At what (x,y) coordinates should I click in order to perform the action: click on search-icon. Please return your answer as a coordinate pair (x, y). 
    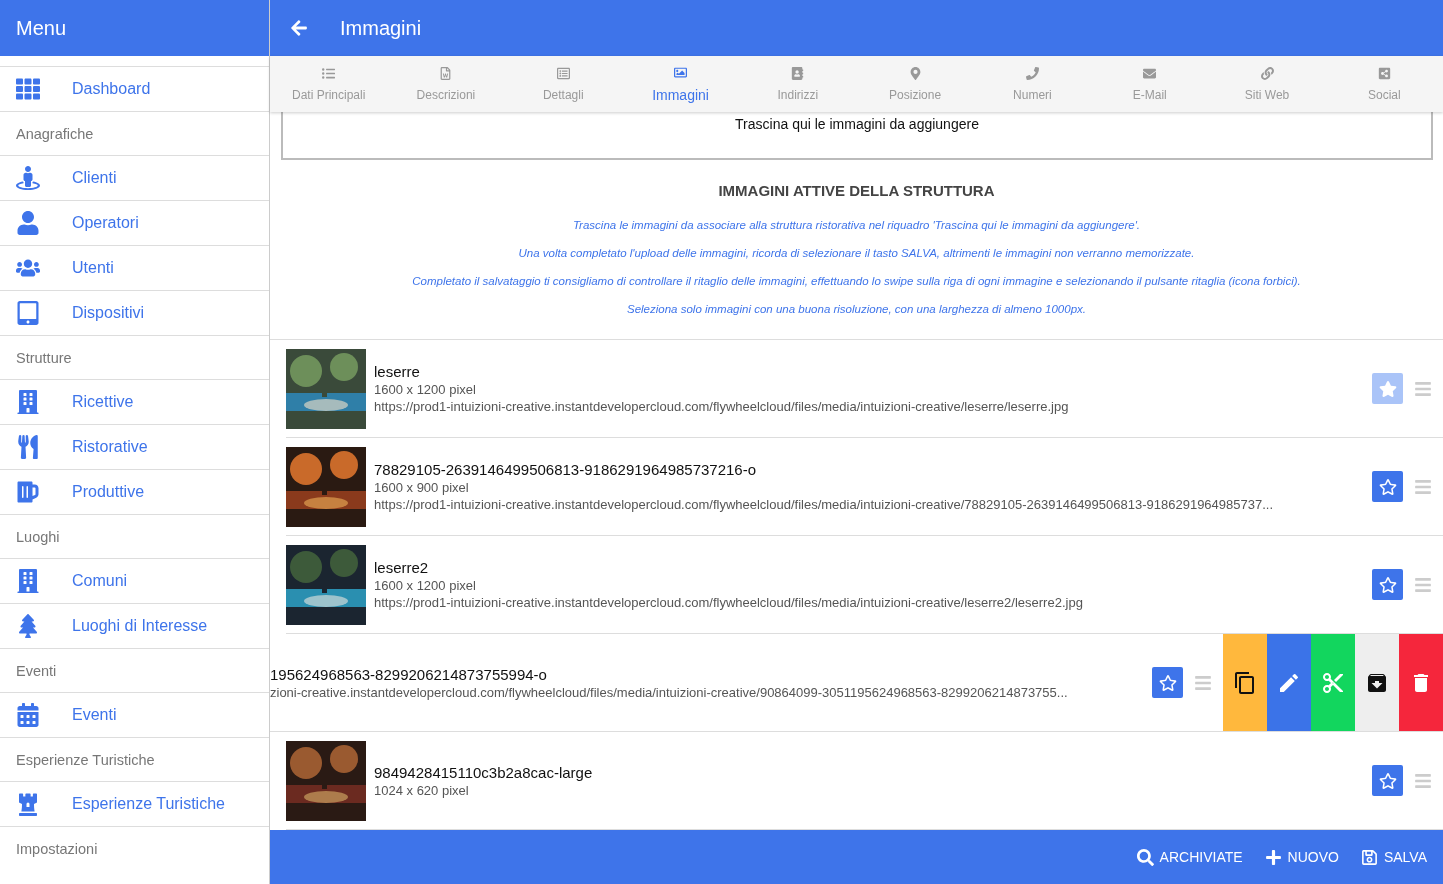
    Looking at the image, I should click on (1145, 857).